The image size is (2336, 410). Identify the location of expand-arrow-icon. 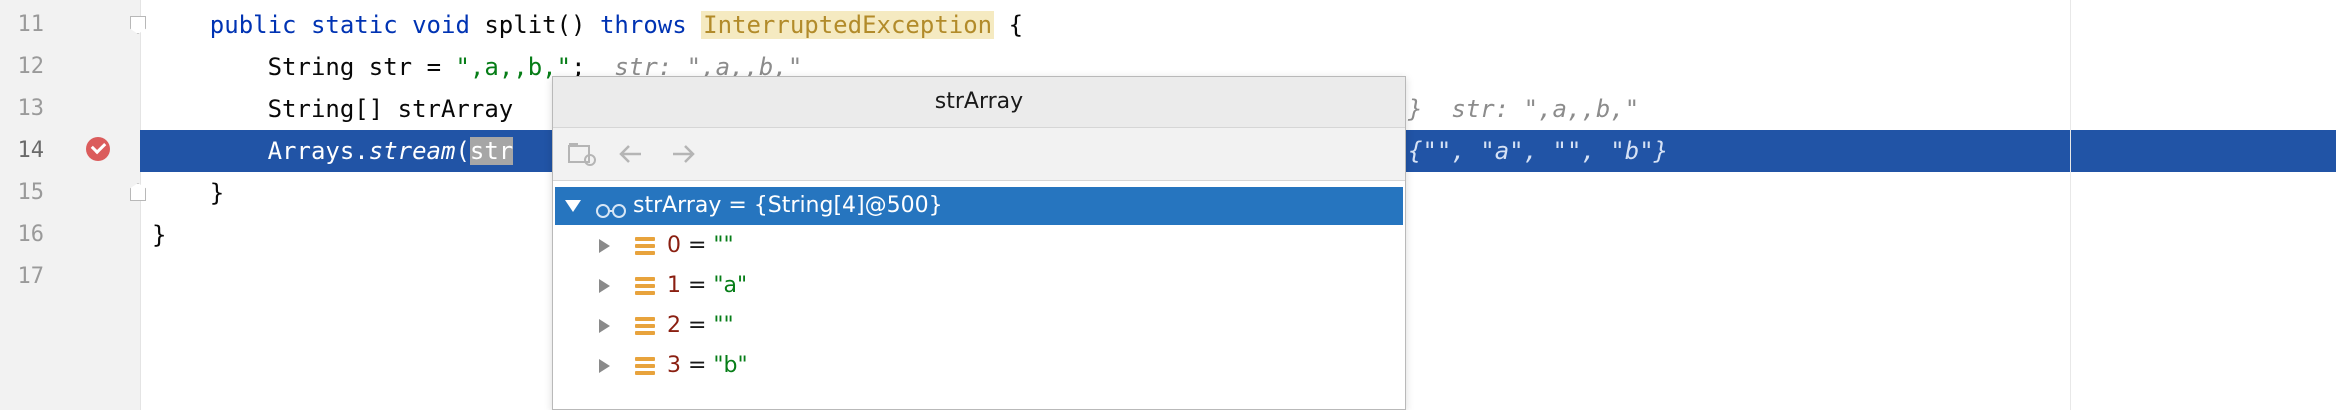
(573, 206).